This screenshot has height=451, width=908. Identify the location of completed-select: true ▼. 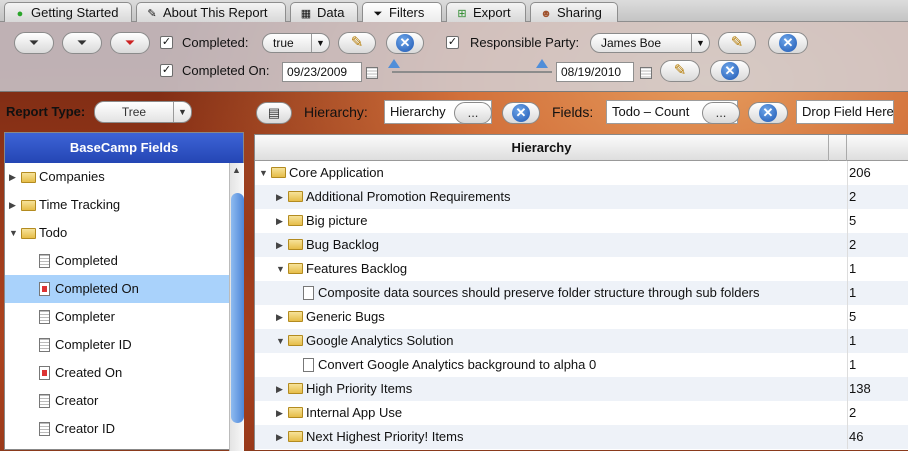
(296, 43).